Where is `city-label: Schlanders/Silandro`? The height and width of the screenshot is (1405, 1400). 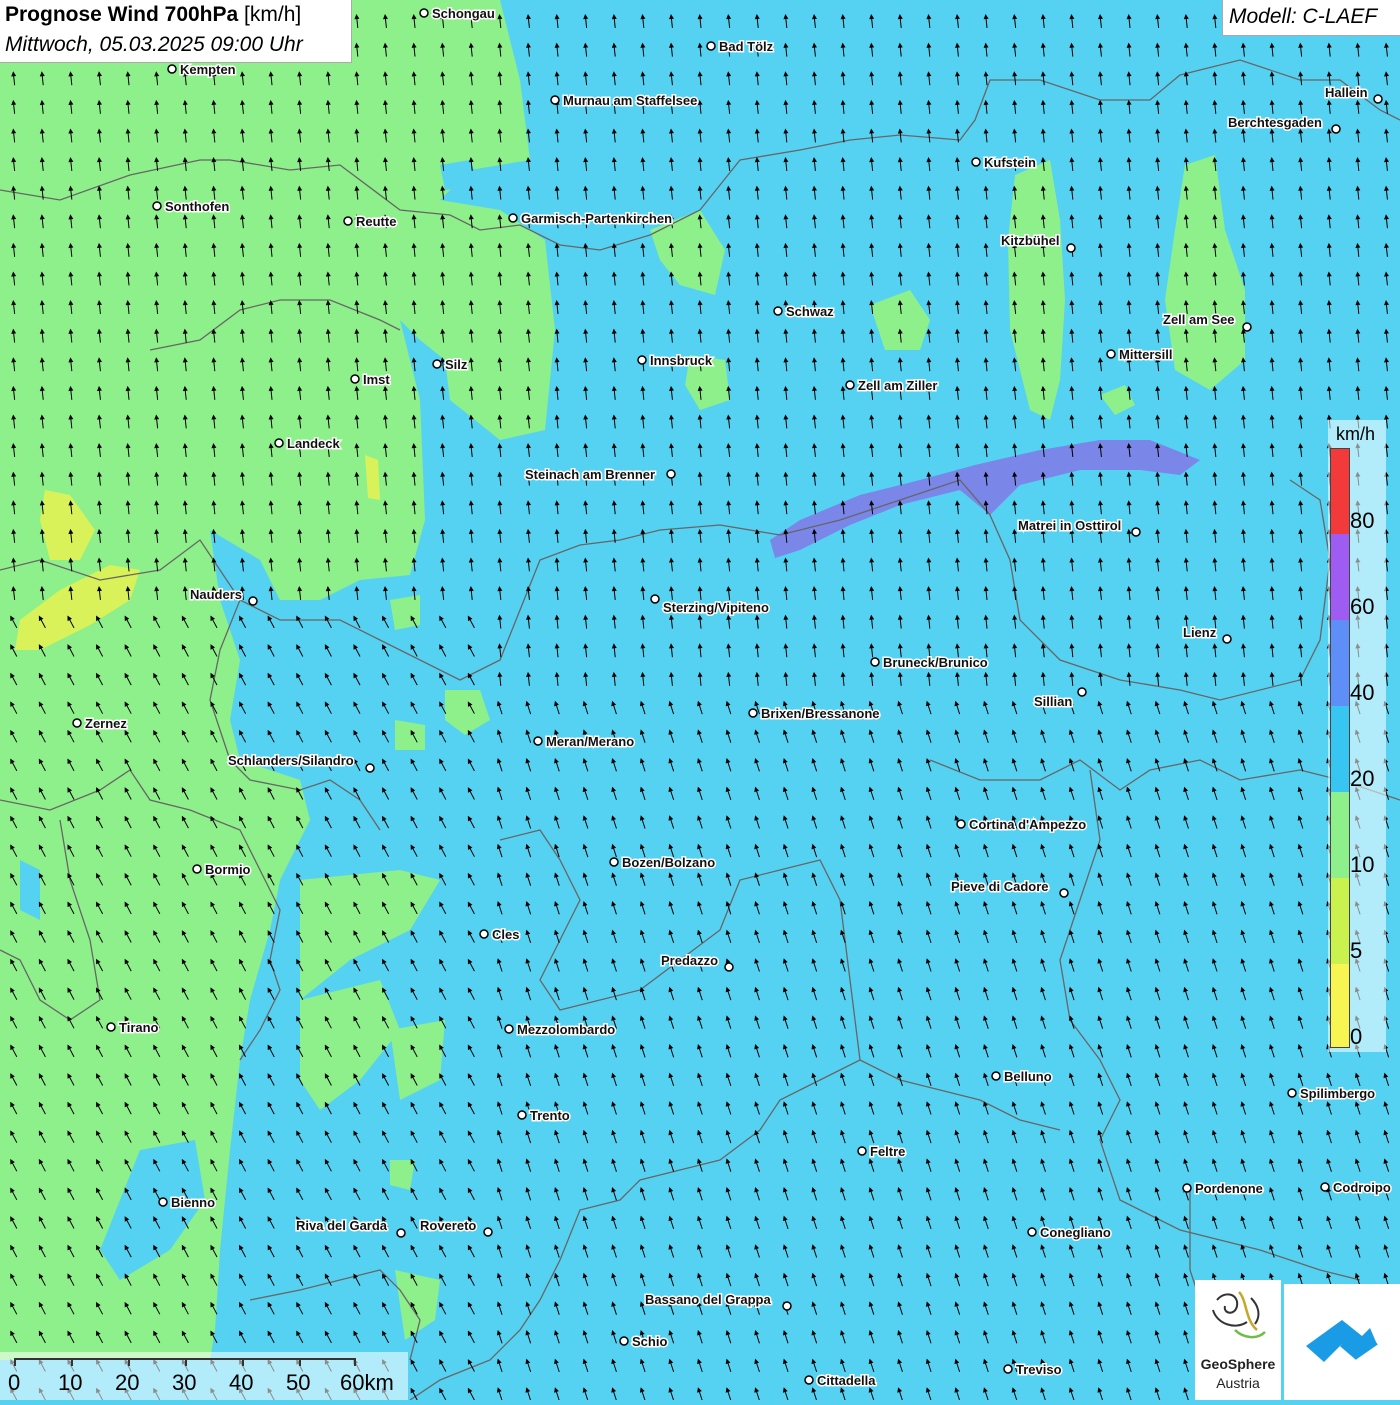 city-label: Schlanders/Silandro is located at coordinates (291, 760).